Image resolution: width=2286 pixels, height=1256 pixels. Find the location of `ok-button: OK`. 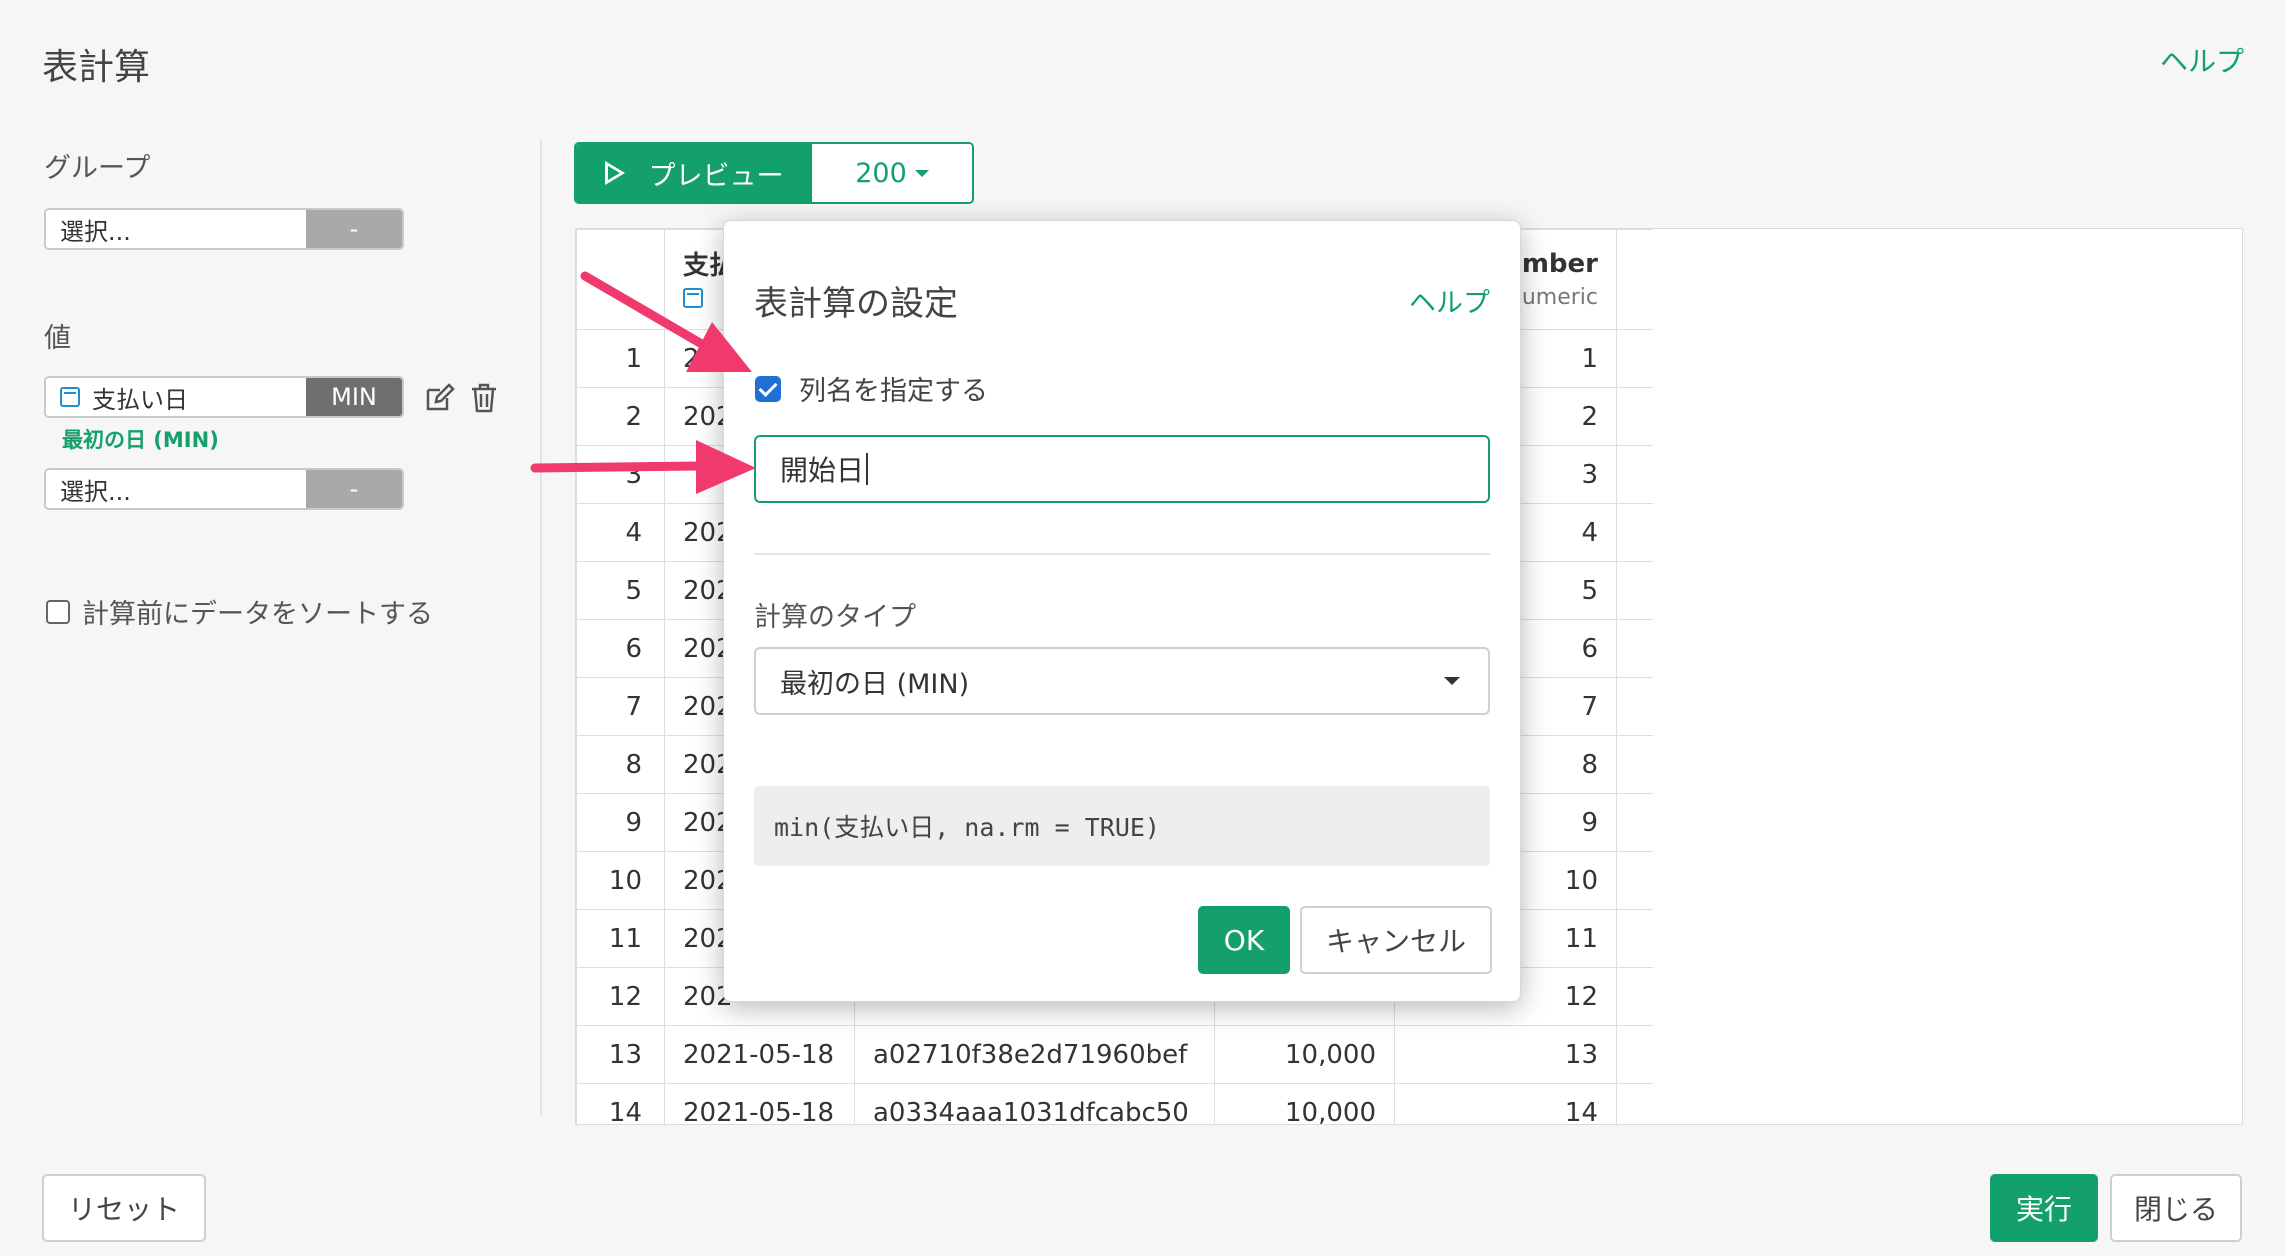

ok-button: OK is located at coordinates (1244, 940).